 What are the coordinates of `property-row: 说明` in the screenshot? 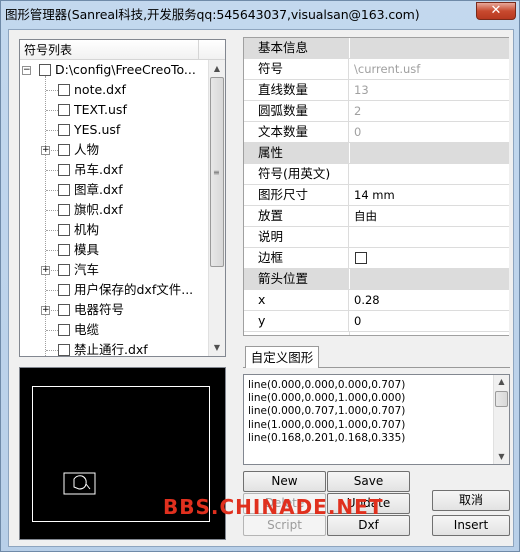 It's located at (376, 237).